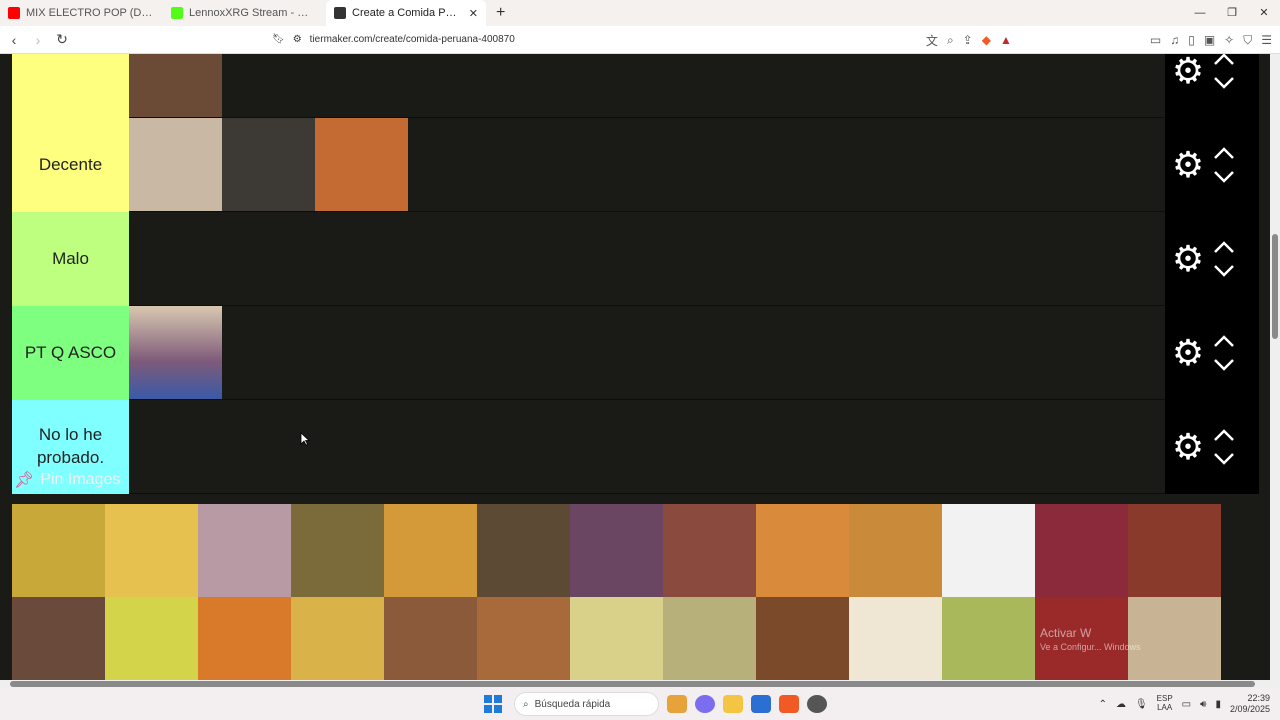  I want to click on wallet-icon: ▣, so click(1209, 40).